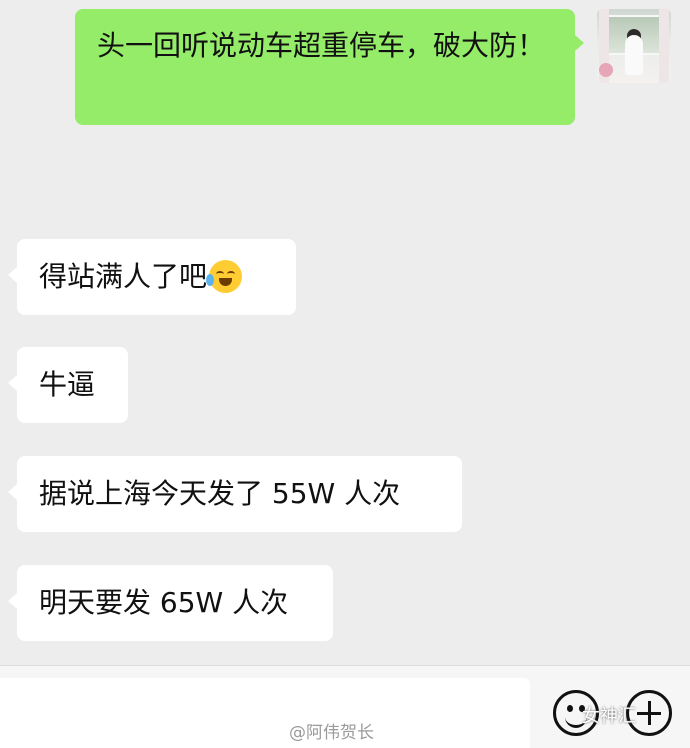 The image size is (690, 748). Describe the element at coordinates (220, 493) in the screenshot. I see `message-text: 据说上海今天发了 55W 人次` at that location.